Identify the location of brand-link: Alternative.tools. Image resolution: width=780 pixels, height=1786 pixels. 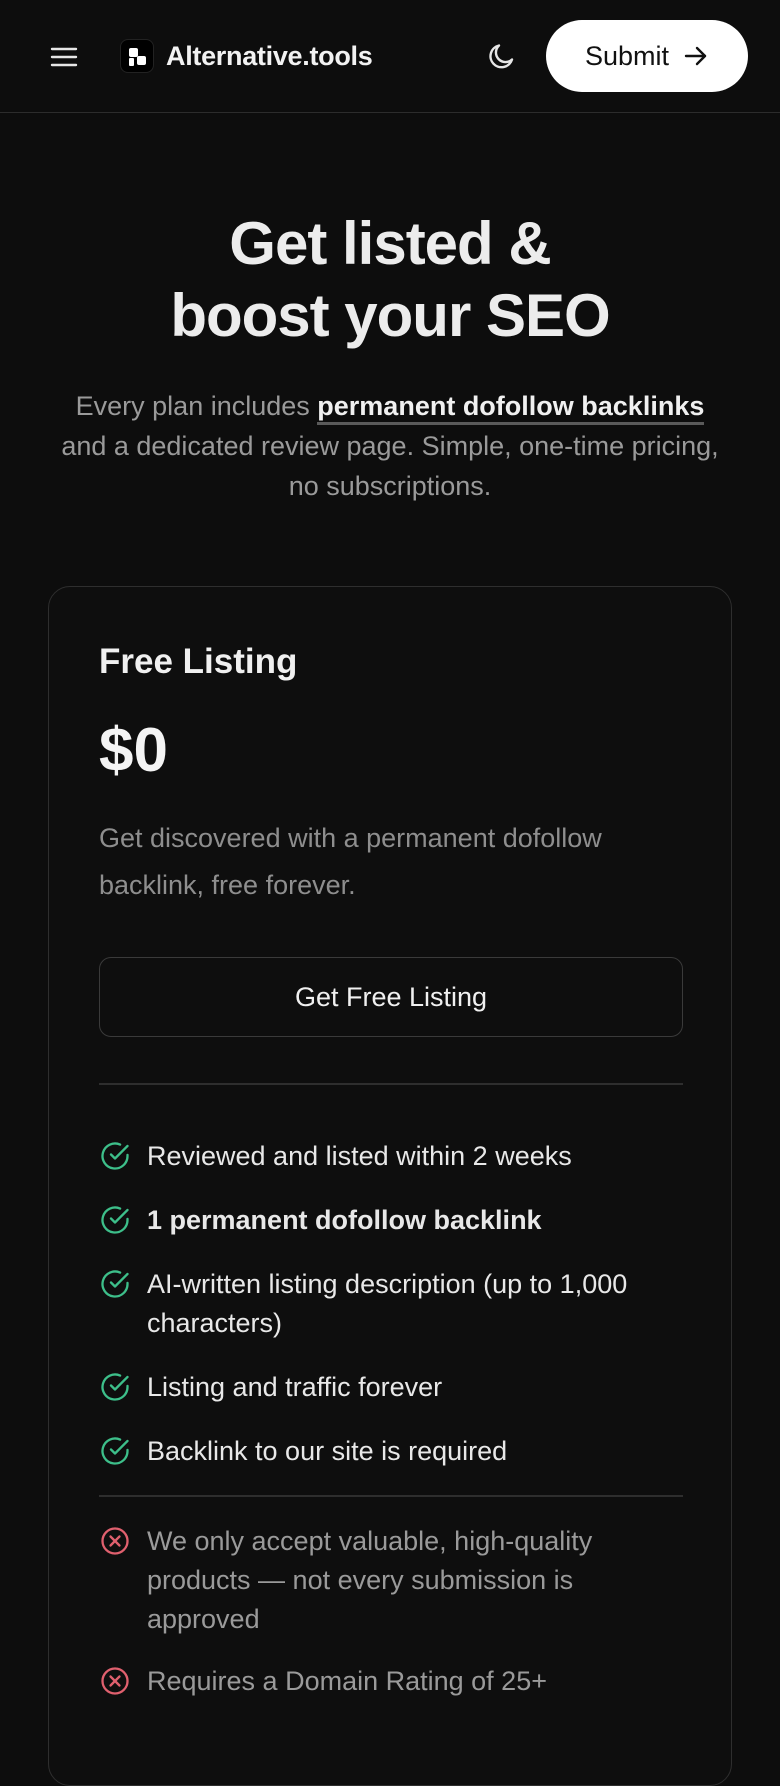
(246, 56).